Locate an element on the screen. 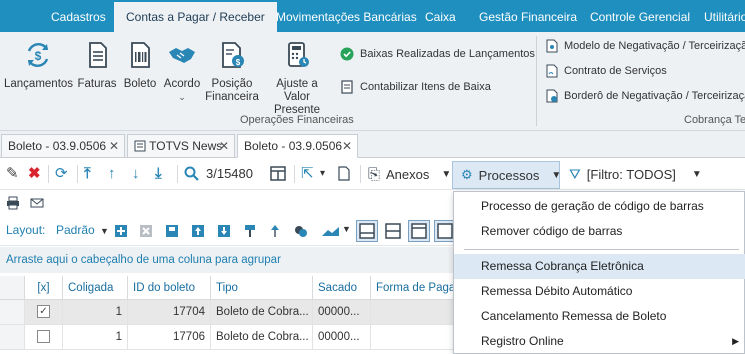 The image size is (745, 354). row-checkbox is located at coordinates (44, 337).